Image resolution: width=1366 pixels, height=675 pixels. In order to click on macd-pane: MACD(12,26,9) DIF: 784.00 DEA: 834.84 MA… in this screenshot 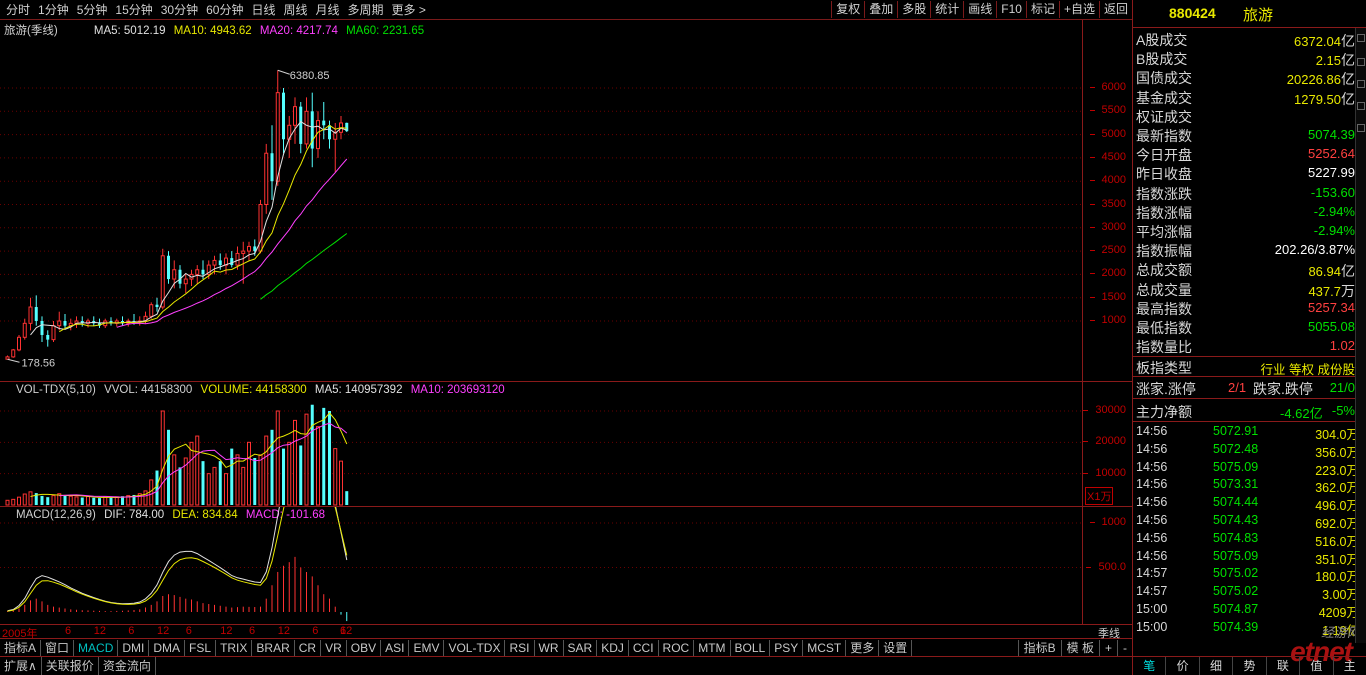, I will do `click(566, 566)`.